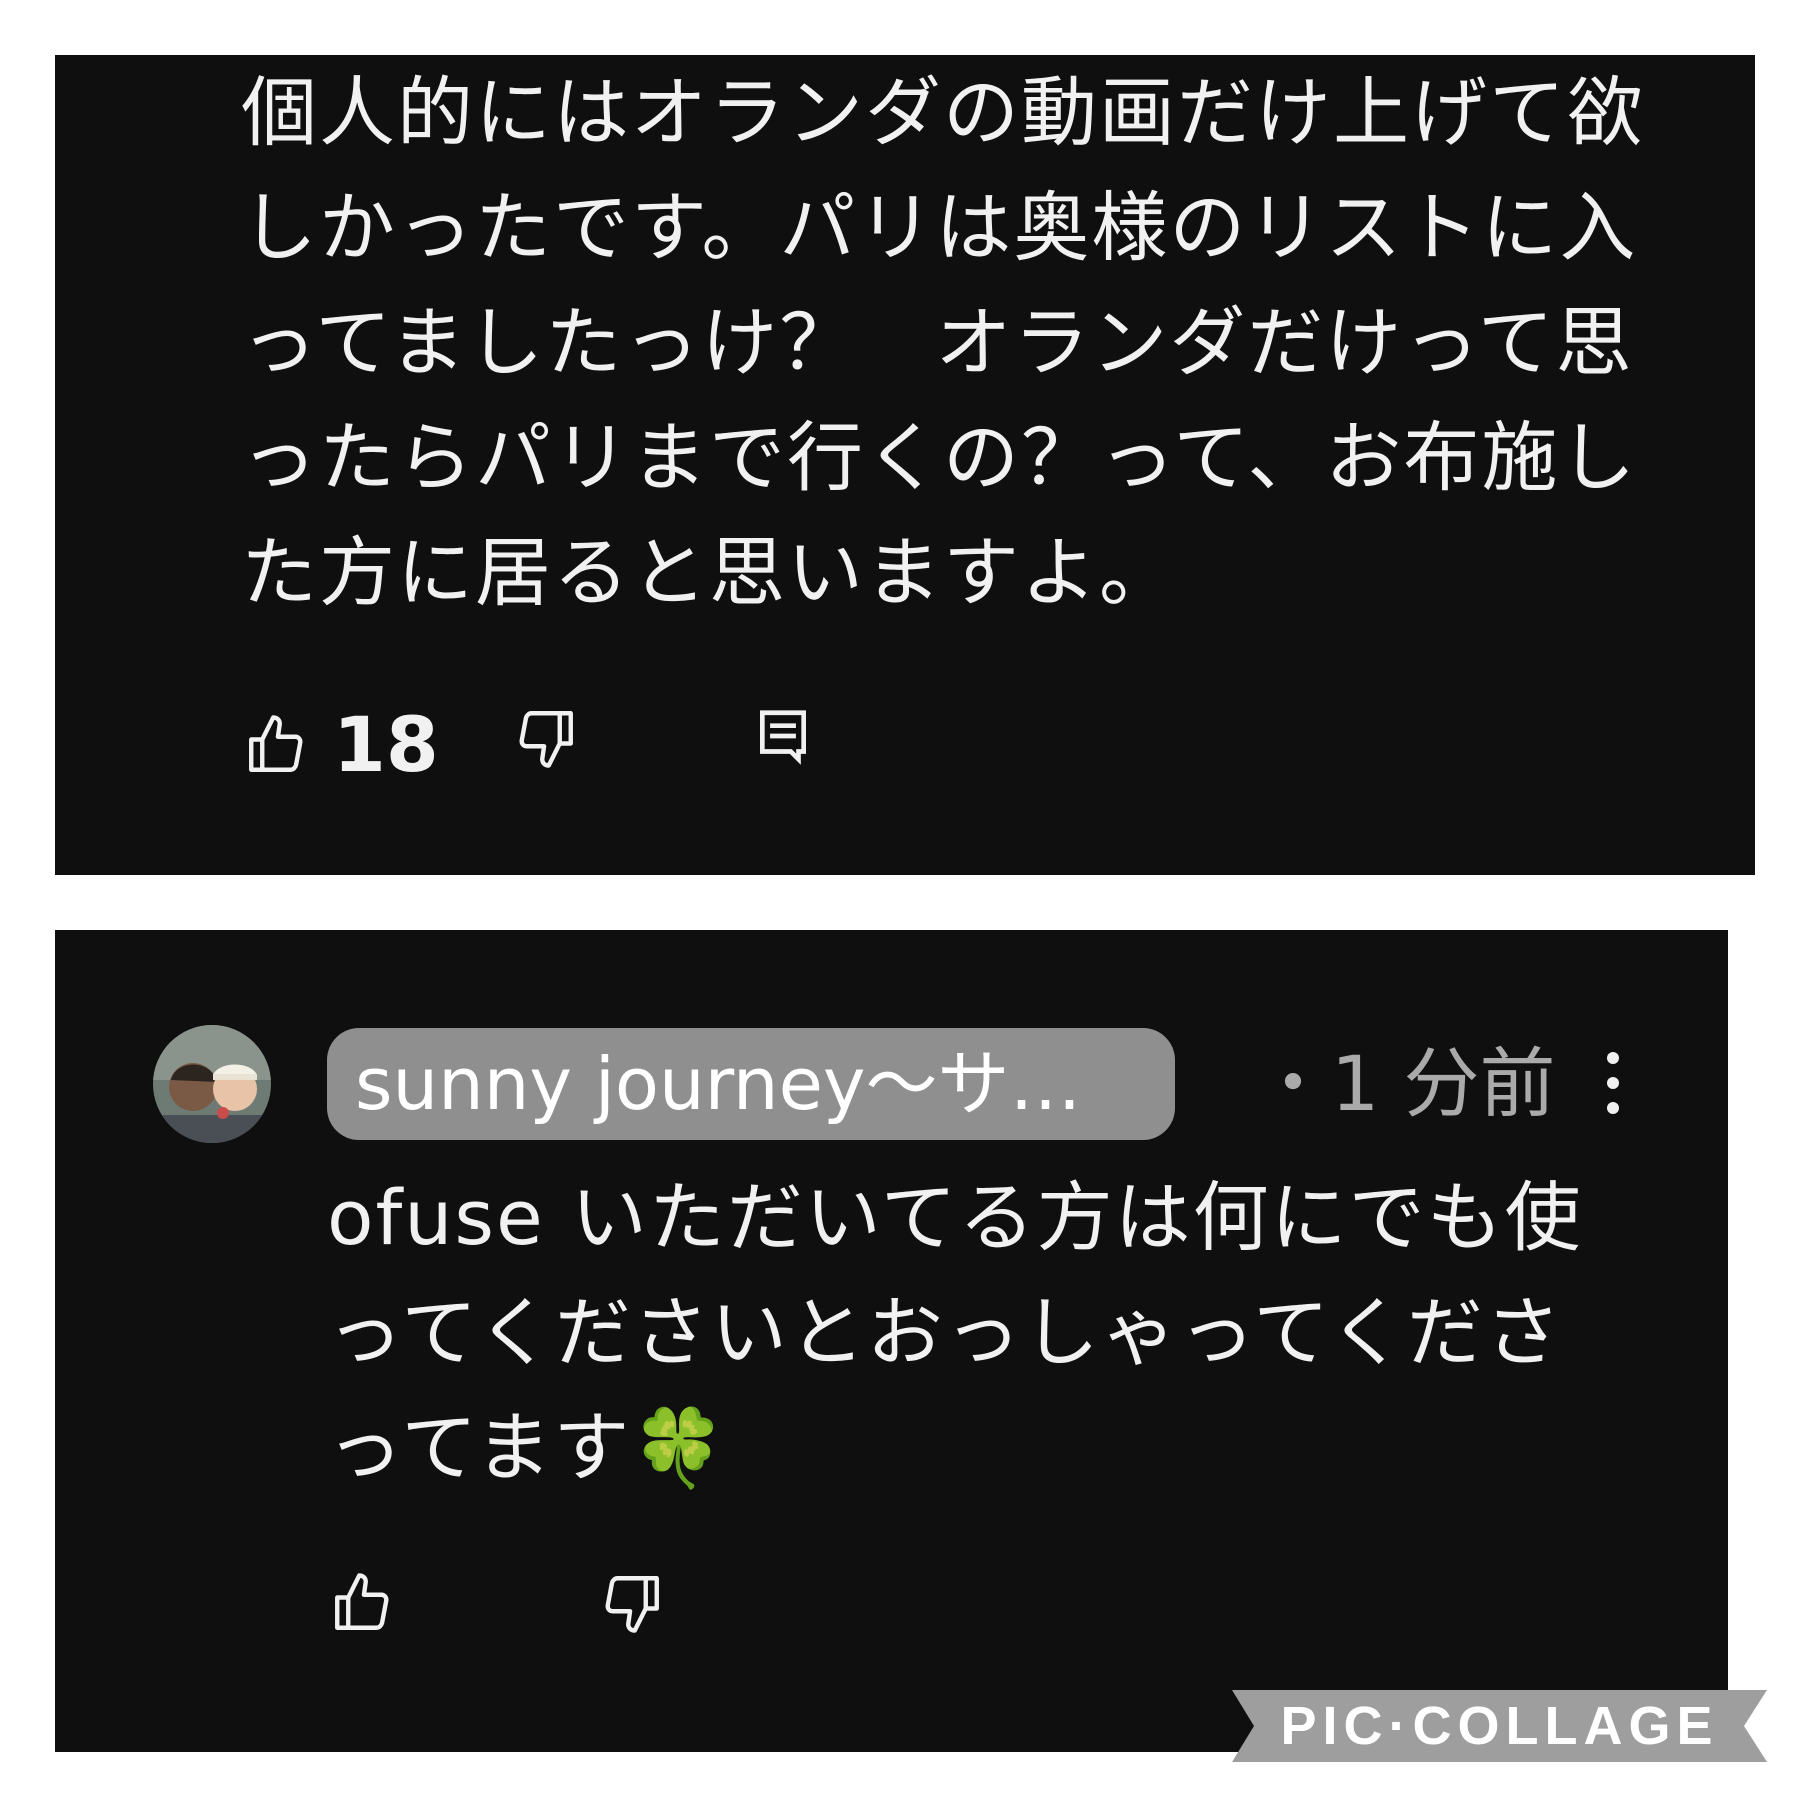 The width and height of the screenshot is (1800, 1800). I want to click on more-vertical-icon, so click(1613, 1087).